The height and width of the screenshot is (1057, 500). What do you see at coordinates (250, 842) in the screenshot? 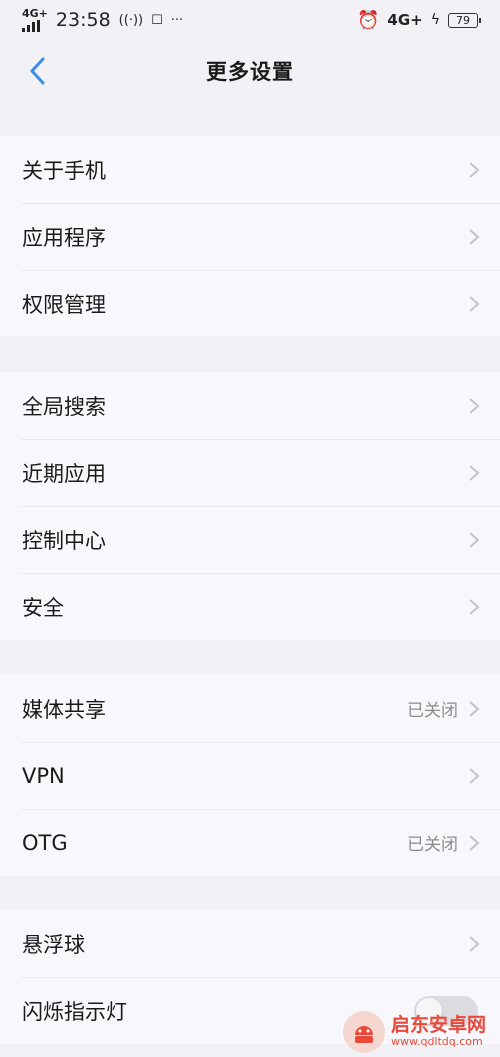
I see `settings-item-otg: OTG 已关闭` at bounding box center [250, 842].